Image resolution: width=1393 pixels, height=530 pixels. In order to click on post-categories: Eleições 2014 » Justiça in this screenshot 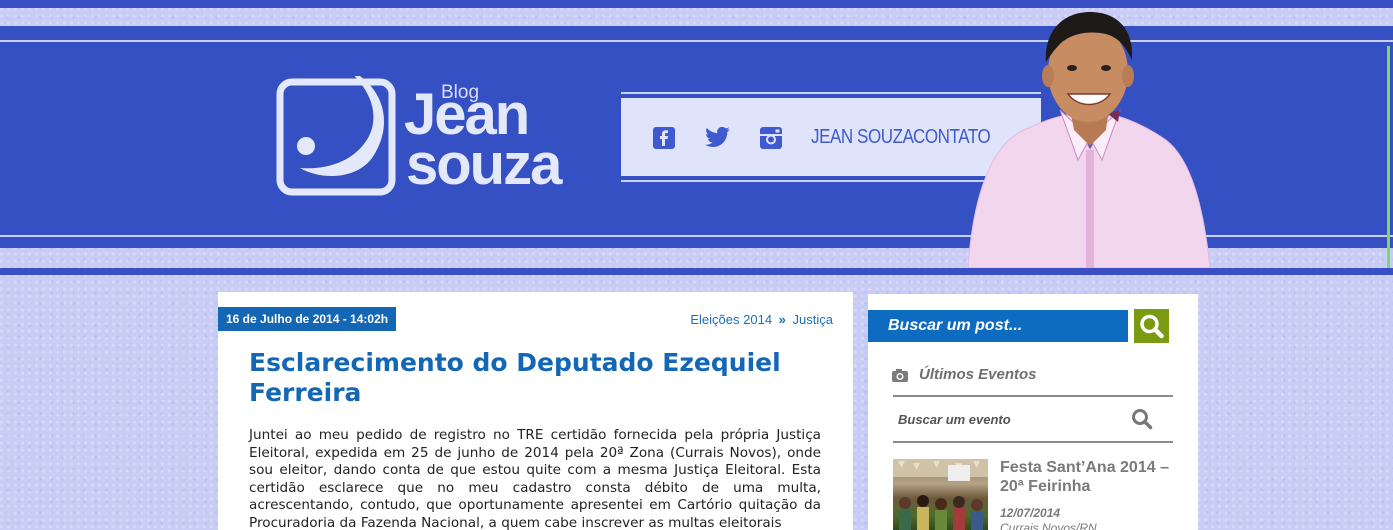, I will do `click(761, 319)`.